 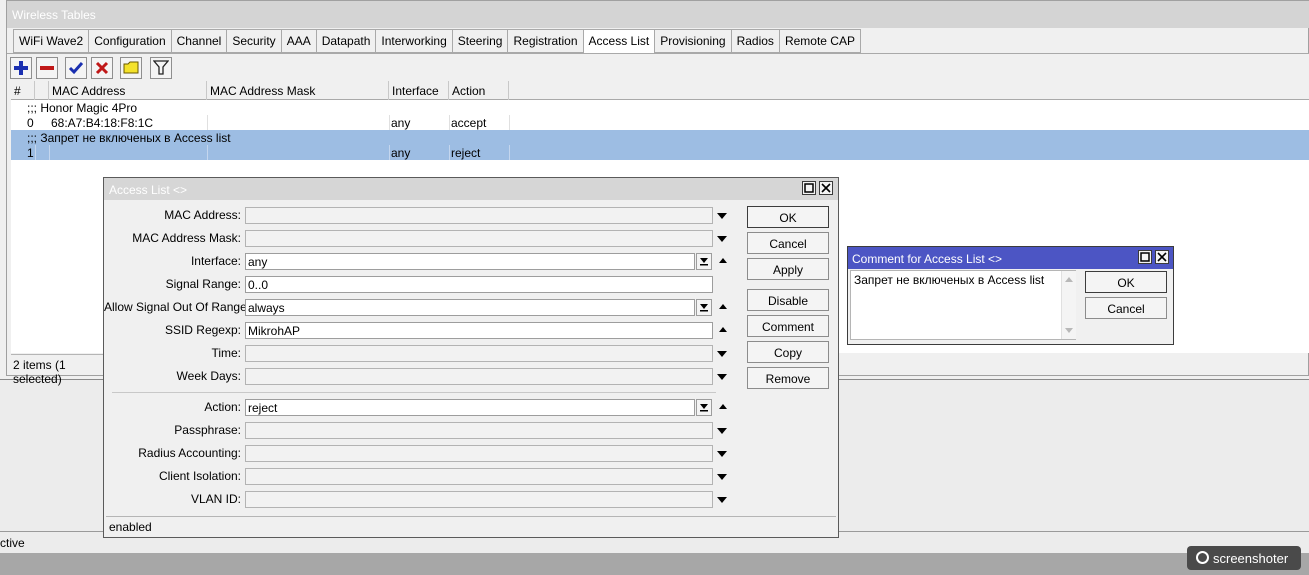 What do you see at coordinates (479, 453) in the screenshot?
I see `radius-accounting-field` at bounding box center [479, 453].